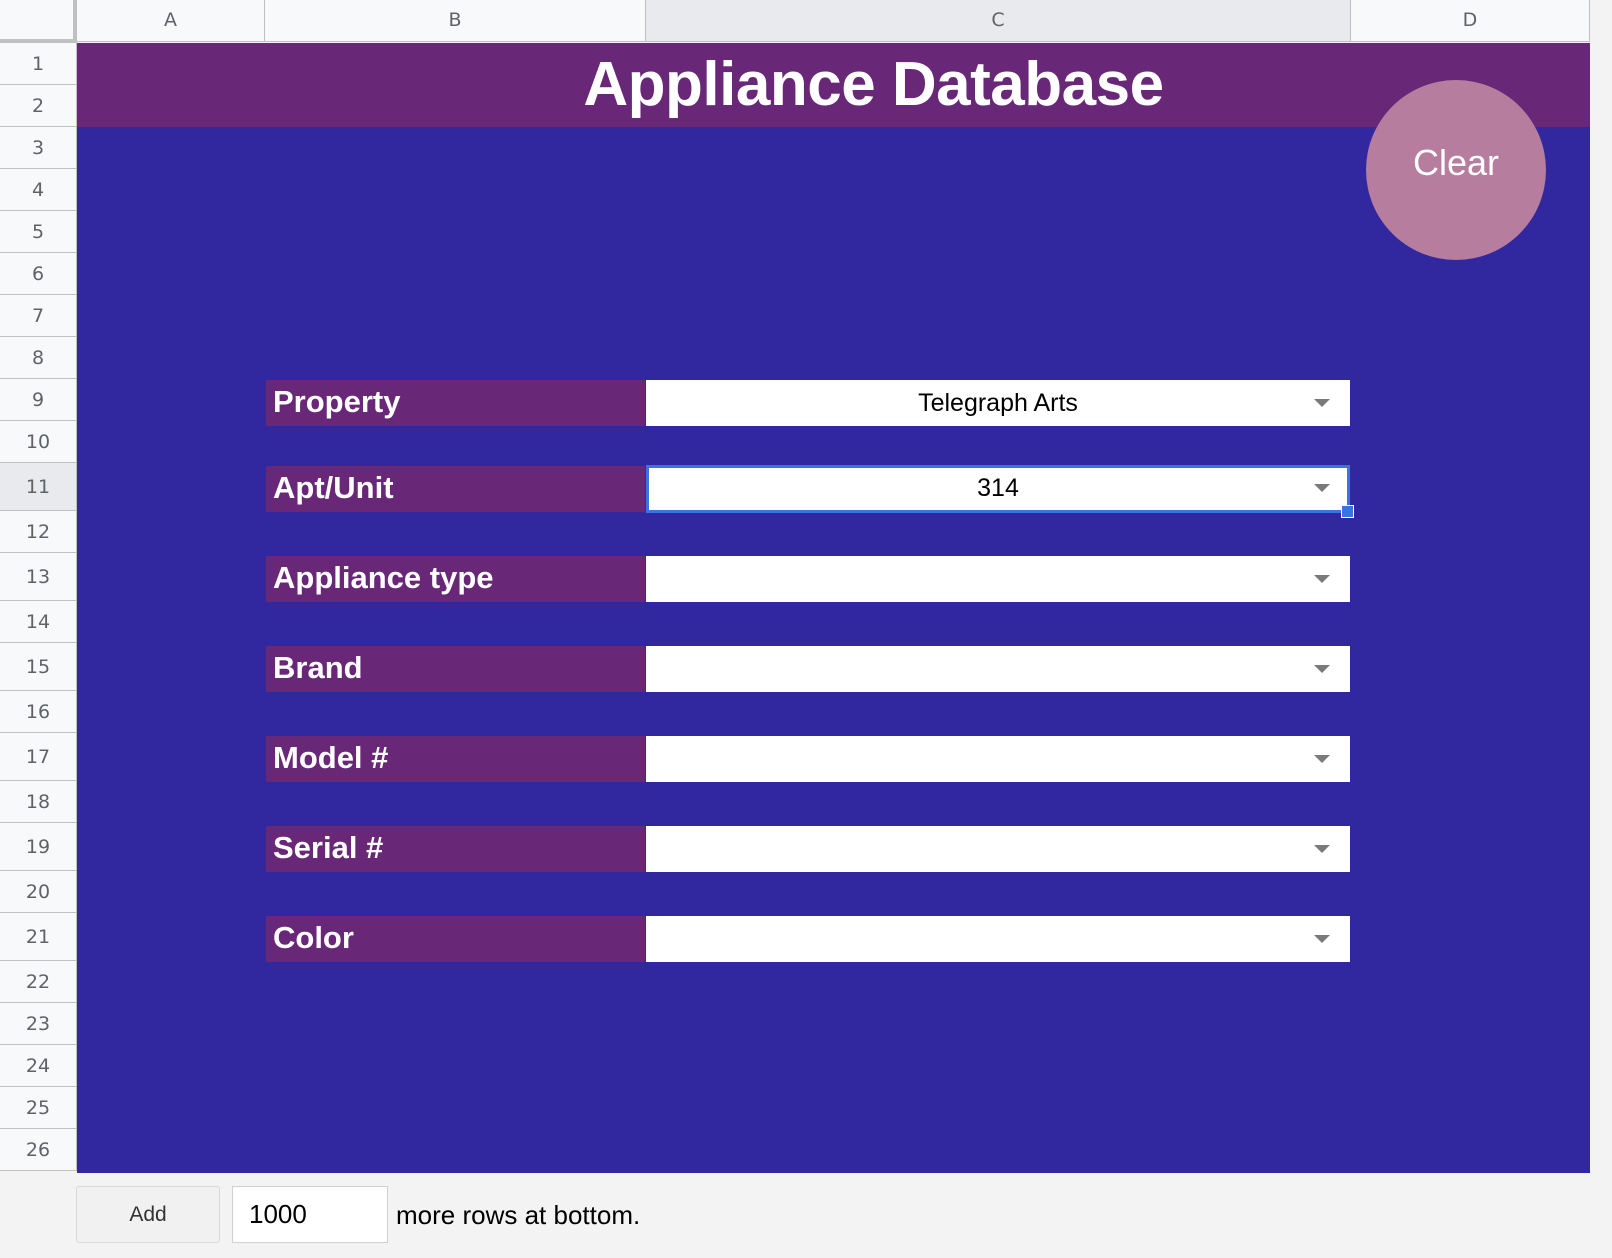 The width and height of the screenshot is (1612, 1258). What do you see at coordinates (38, 892) in the screenshot?
I see `row-header-20: 20` at bounding box center [38, 892].